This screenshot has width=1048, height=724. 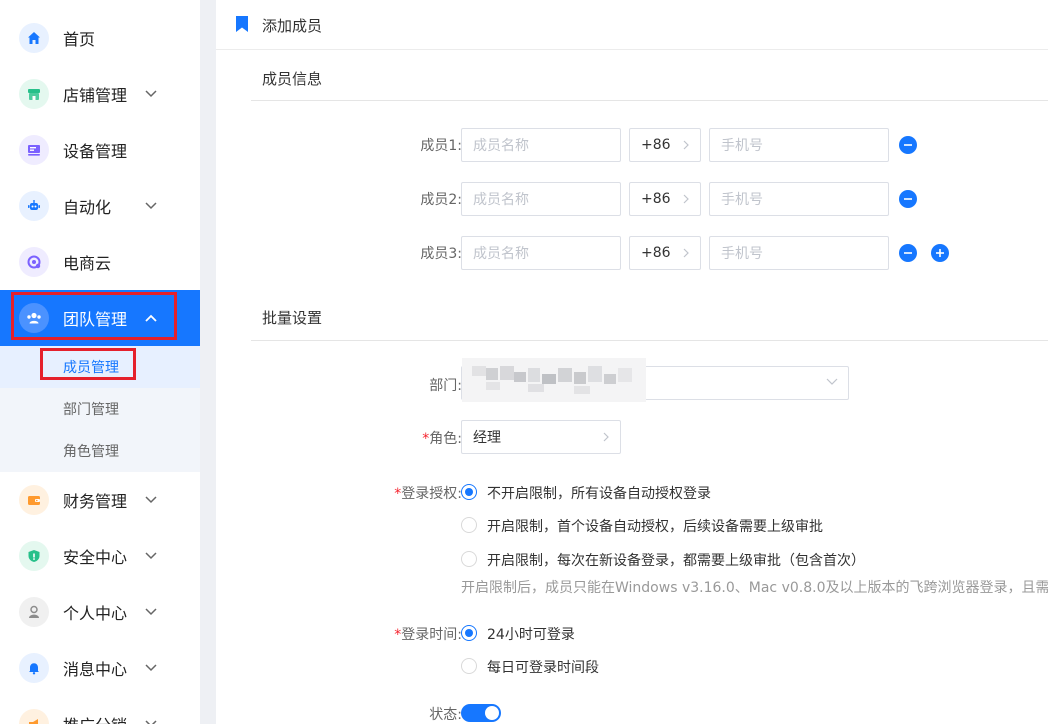 What do you see at coordinates (541, 437) in the screenshot?
I see `role-select: 经理` at bounding box center [541, 437].